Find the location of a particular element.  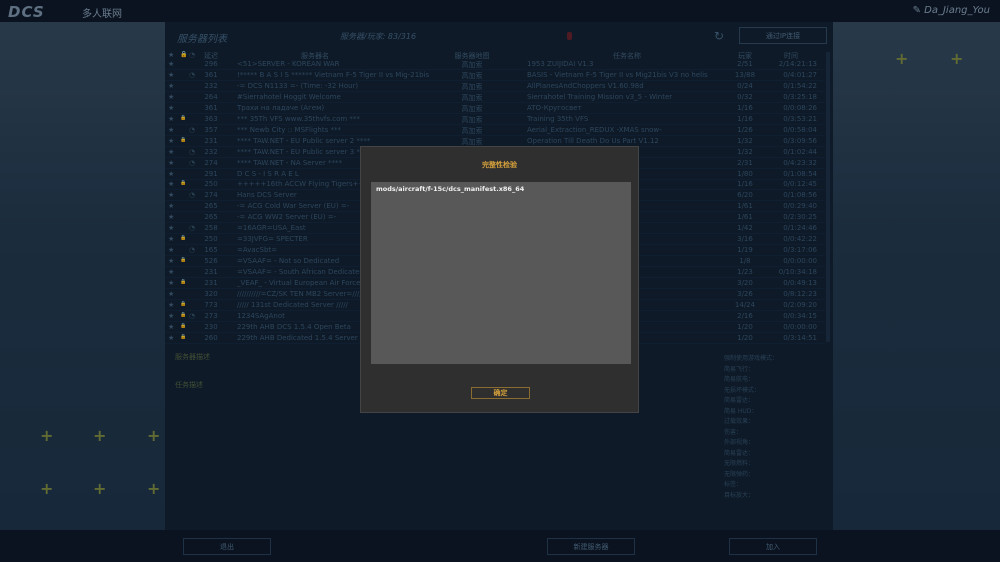

dialog-message-area: mods/aircraft/f-15c/dcs_manifest.x86_64 is located at coordinates (501, 273).